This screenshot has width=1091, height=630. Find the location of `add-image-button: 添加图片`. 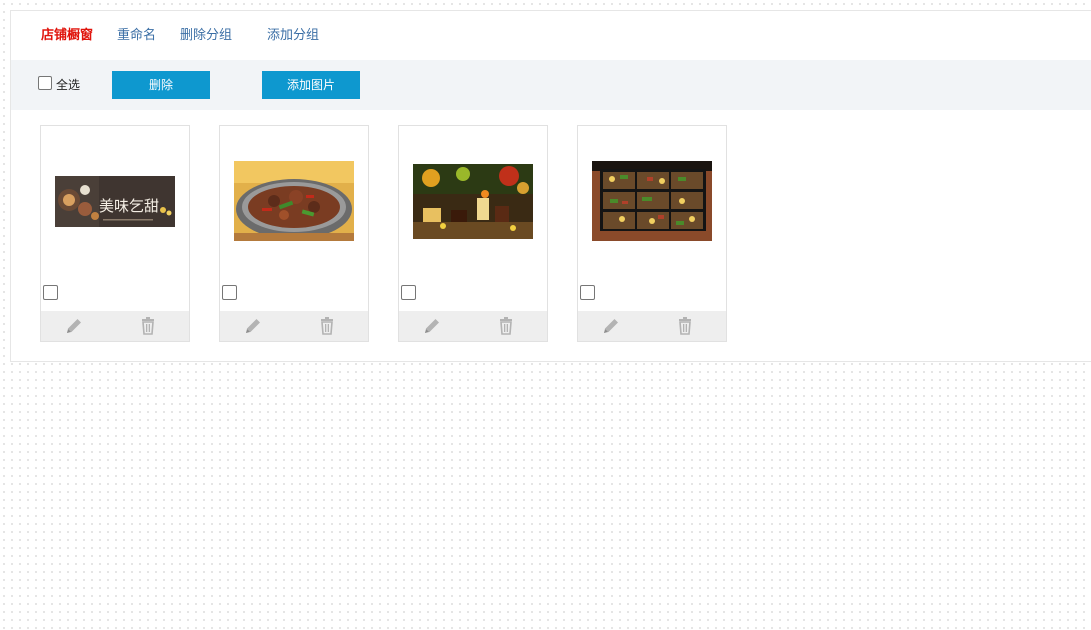

add-image-button: 添加图片 is located at coordinates (311, 85).